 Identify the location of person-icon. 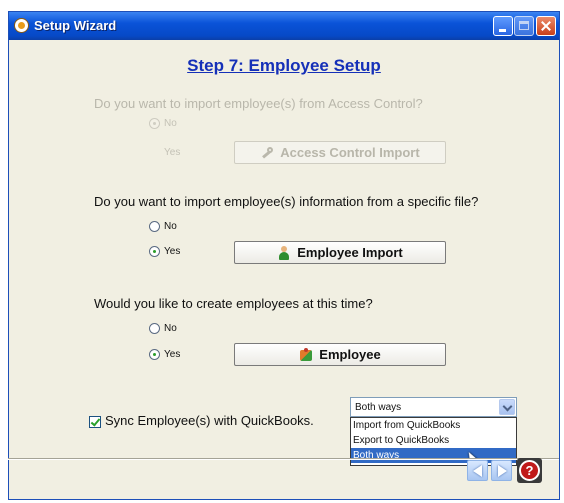
(284, 252).